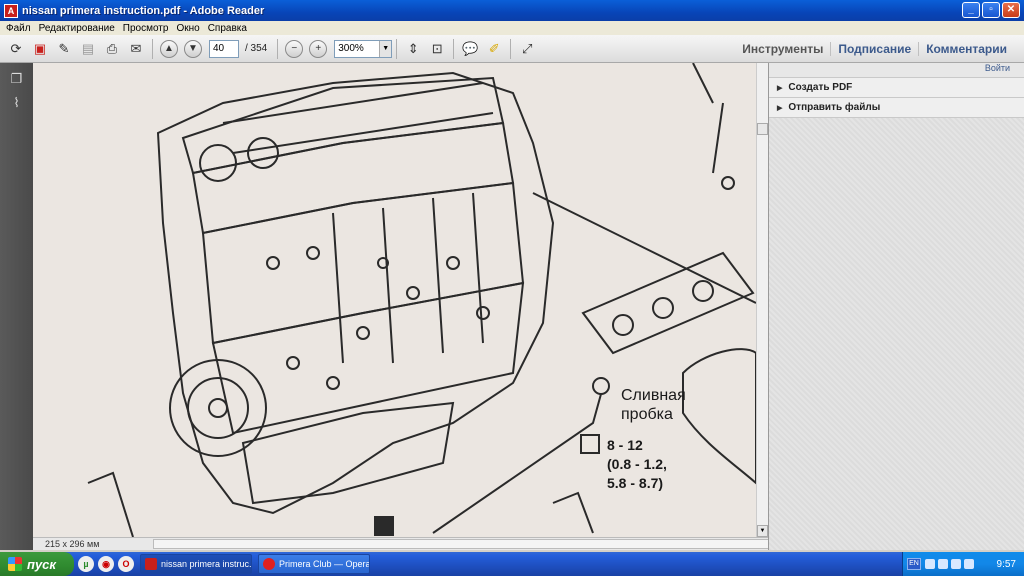 The width and height of the screenshot is (1024, 576). Describe the element at coordinates (77, 28) in the screenshot. I see `menu-edit: Редактирование` at that location.